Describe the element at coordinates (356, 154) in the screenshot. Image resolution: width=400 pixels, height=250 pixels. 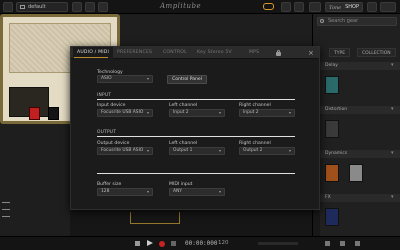
I see `section-dynamics: Dynamics` at that location.